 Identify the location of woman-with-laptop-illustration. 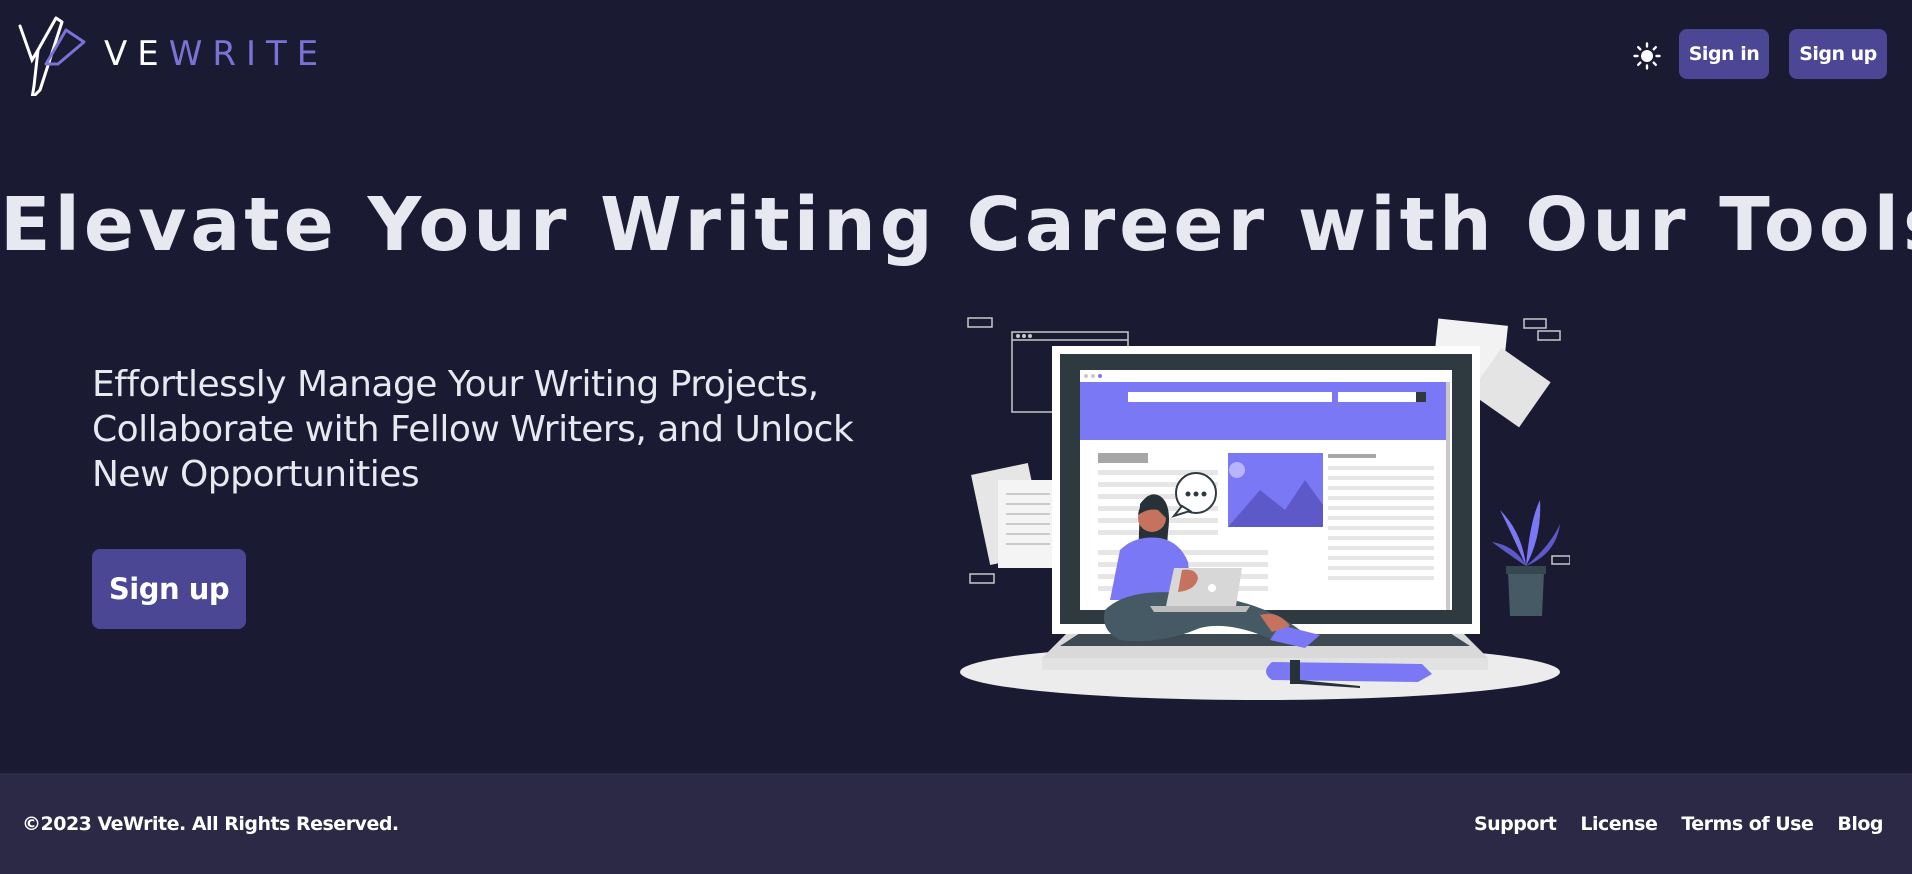
(1265, 508).